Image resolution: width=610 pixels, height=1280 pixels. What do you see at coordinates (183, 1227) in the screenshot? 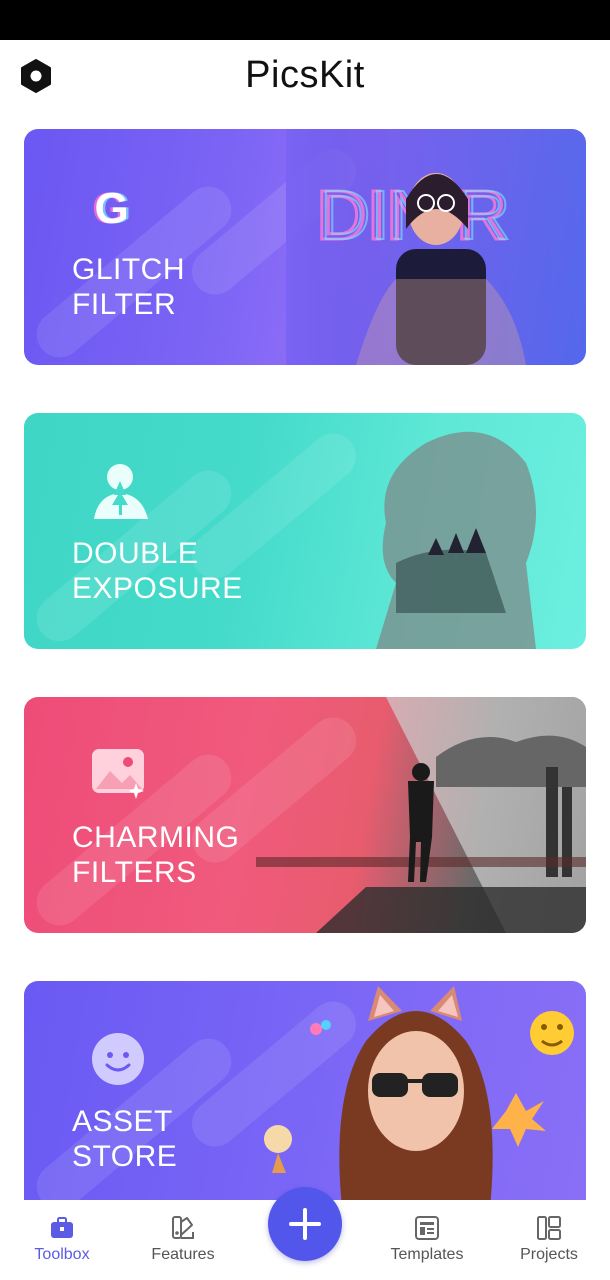
I see `swatches-icon` at bounding box center [183, 1227].